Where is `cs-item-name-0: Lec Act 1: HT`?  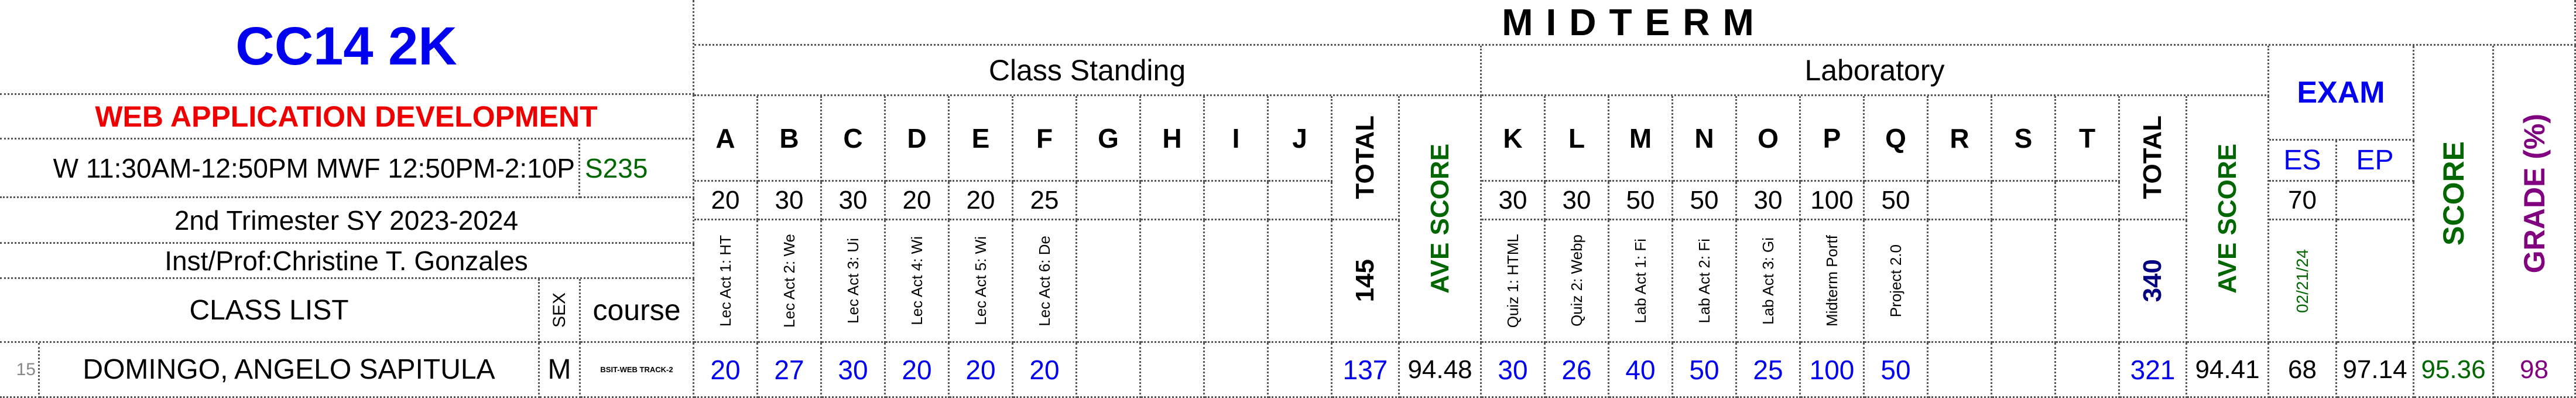 cs-item-name-0: Lec Act 1: HT is located at coordinates (726, 281).